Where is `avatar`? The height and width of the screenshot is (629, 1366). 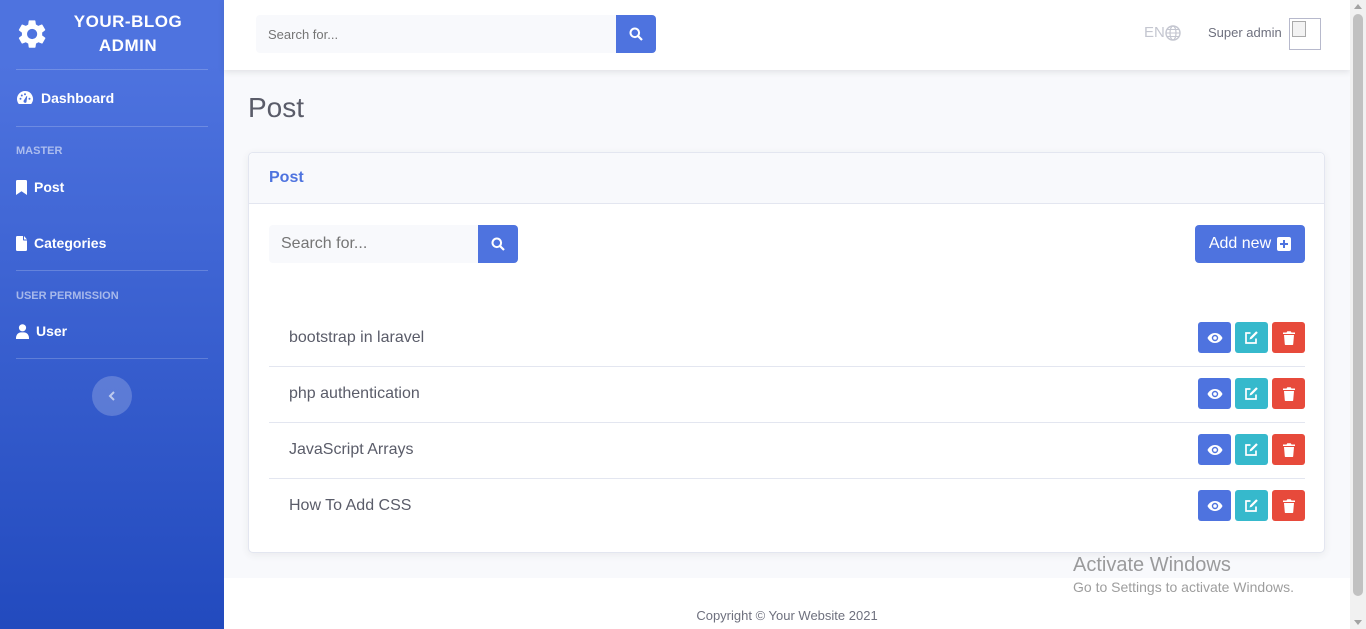 avatar is located at coordinates (1305, 34).